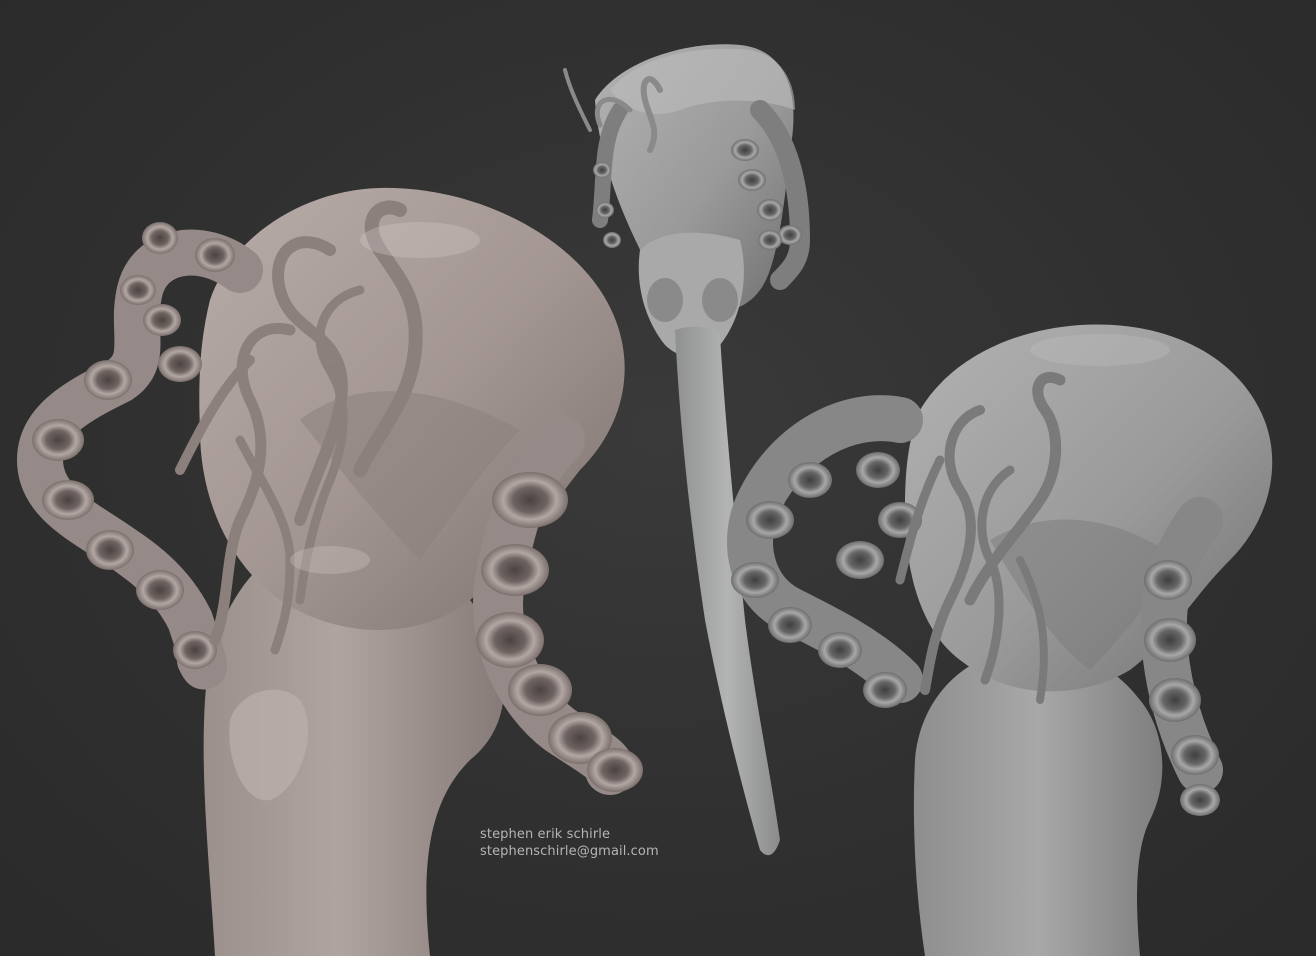 This screenshot has width=1316, height=956. I want to click on artist-name: stephen erik schirle, so click(545, 834).